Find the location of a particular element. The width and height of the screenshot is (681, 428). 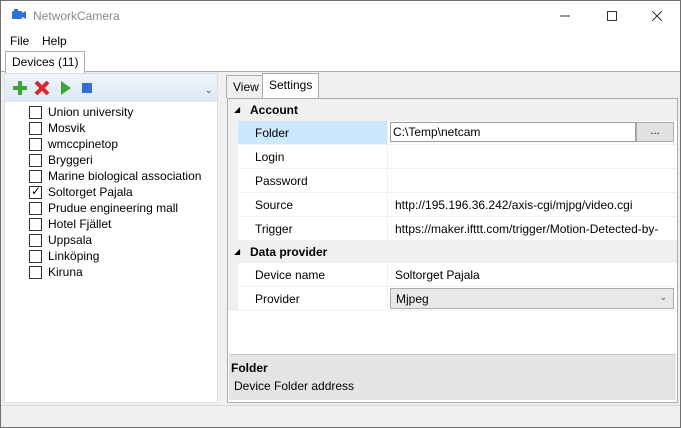

property-name: Password is located at coordinates (313, 180).